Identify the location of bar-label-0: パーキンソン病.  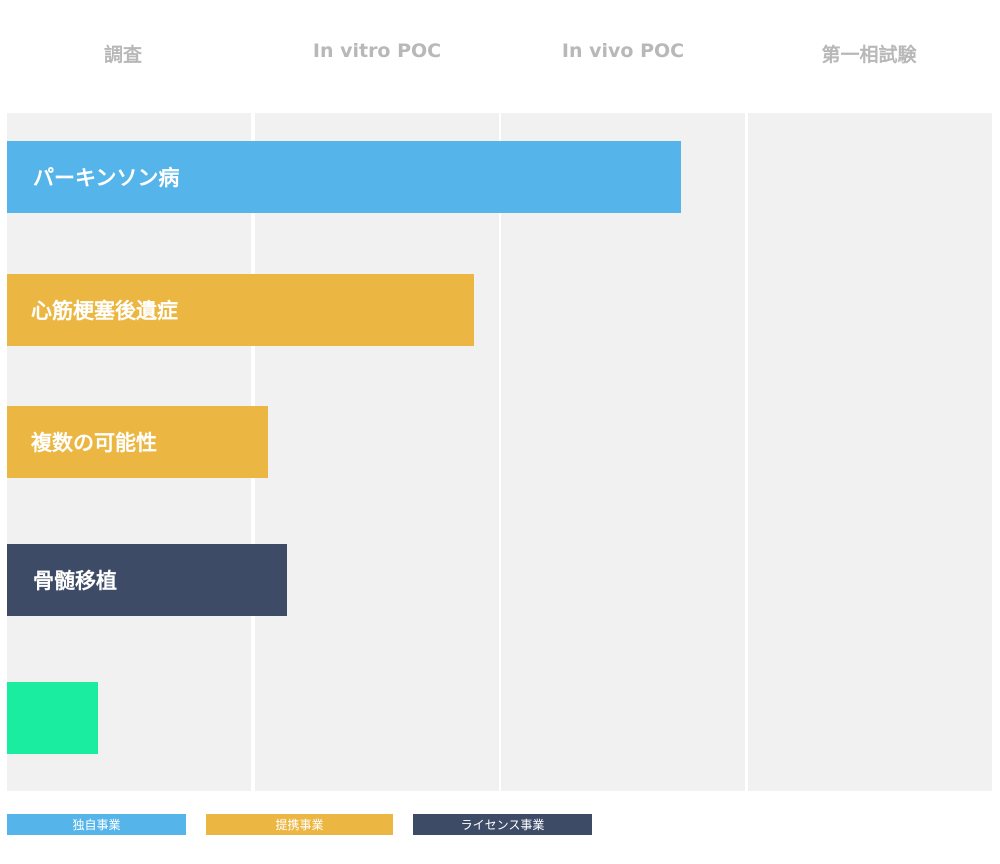
(106, 178).